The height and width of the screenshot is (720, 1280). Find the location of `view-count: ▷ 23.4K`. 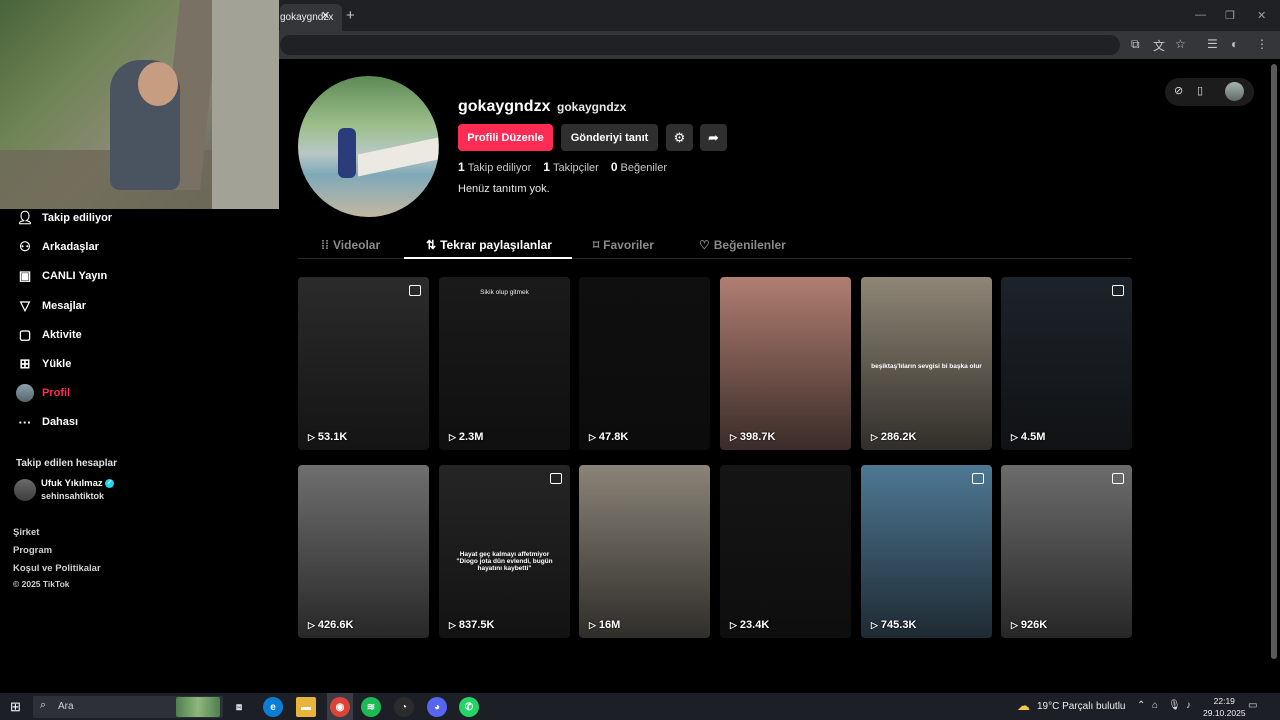

view-count: ▷ 23.4K is located at coordinates (749, 625).